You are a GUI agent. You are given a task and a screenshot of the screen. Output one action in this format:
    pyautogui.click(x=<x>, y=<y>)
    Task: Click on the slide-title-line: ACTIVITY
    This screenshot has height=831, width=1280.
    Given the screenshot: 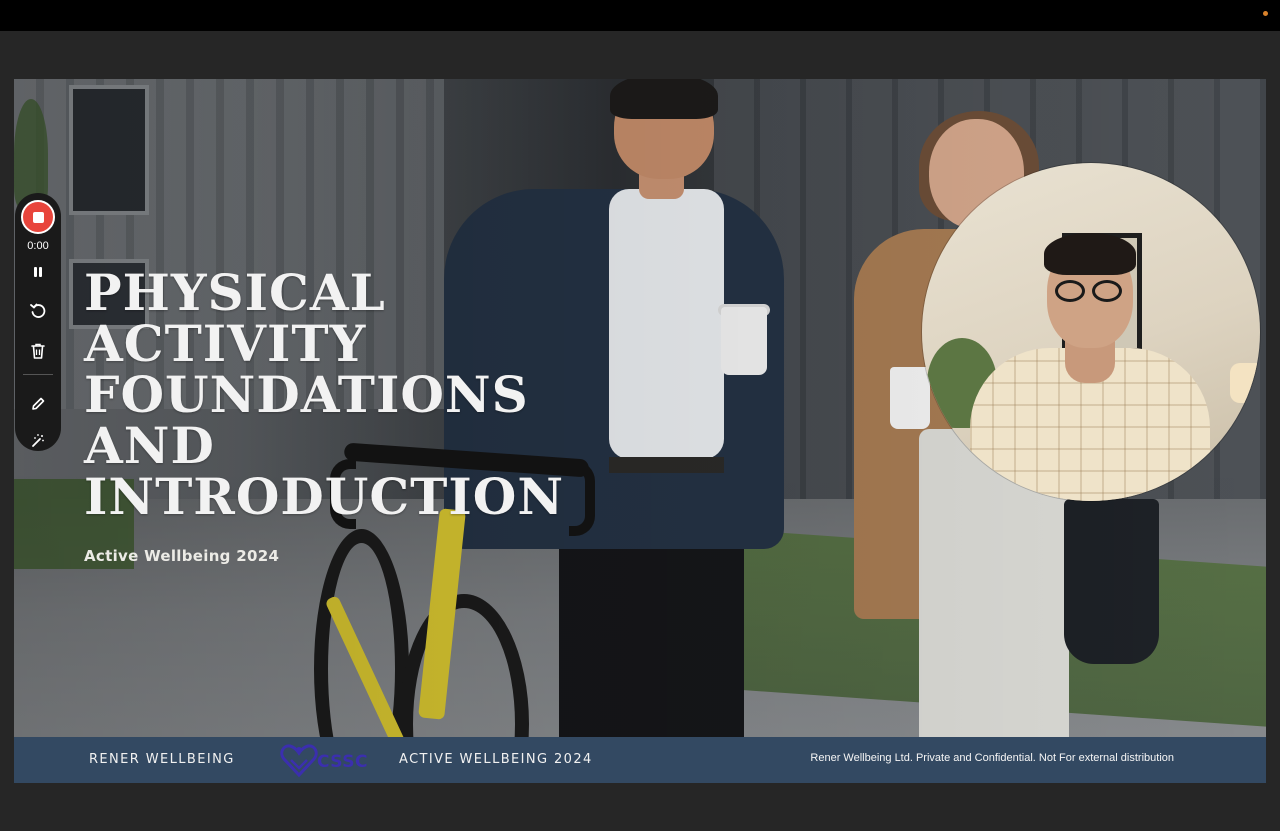 What is the action you would take?
    pyautogui.click(x=225, y=343)
    